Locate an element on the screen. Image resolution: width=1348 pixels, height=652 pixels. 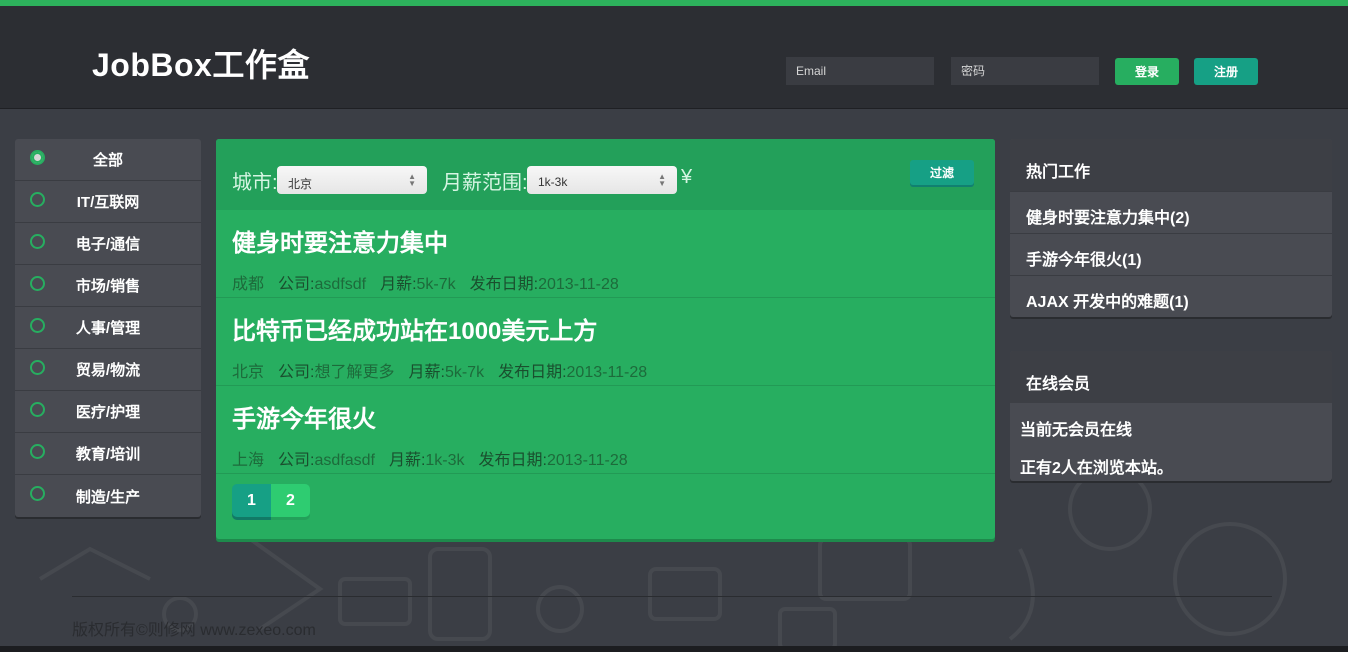
sidebar-item-label: 人事/管理 is located at coordinates (108, 328).